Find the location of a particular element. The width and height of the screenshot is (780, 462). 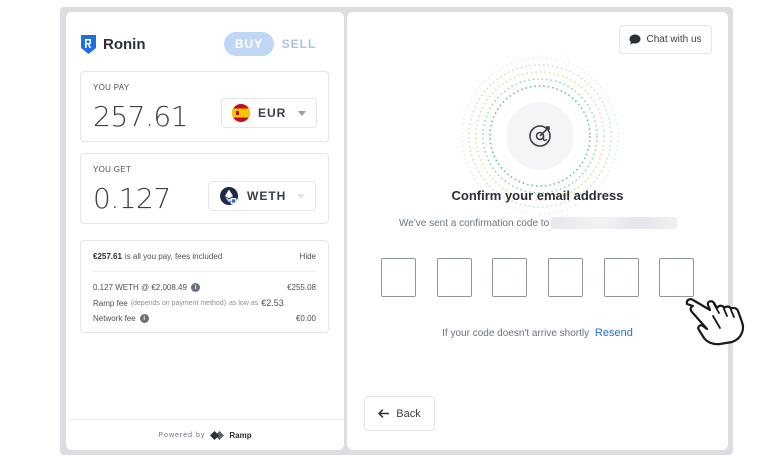

get-currency-code: WETH is located at coordinates (267, 196).